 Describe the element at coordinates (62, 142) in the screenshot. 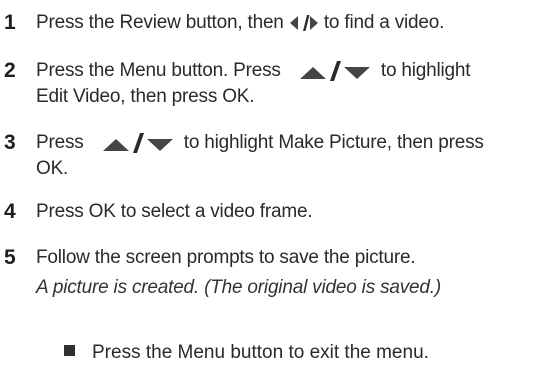

I see `step-text-part: Press` at that location.